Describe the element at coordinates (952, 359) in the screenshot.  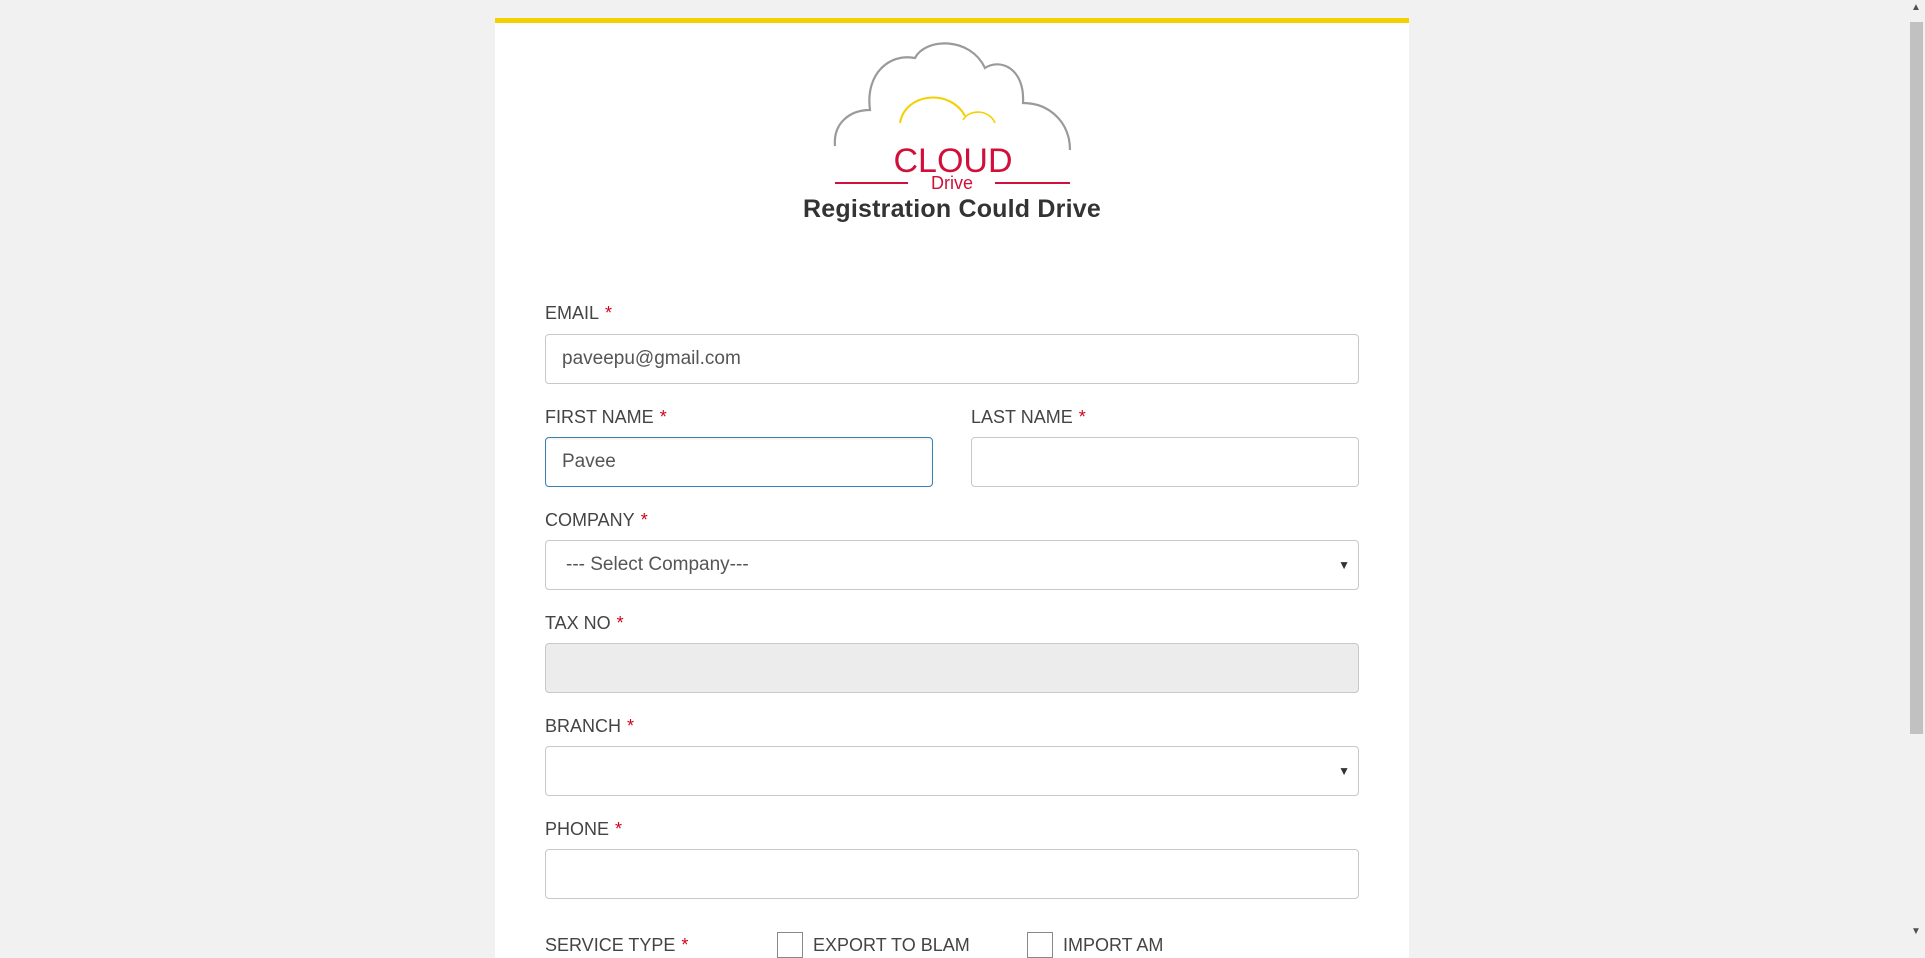
I see `email-field` at that location.